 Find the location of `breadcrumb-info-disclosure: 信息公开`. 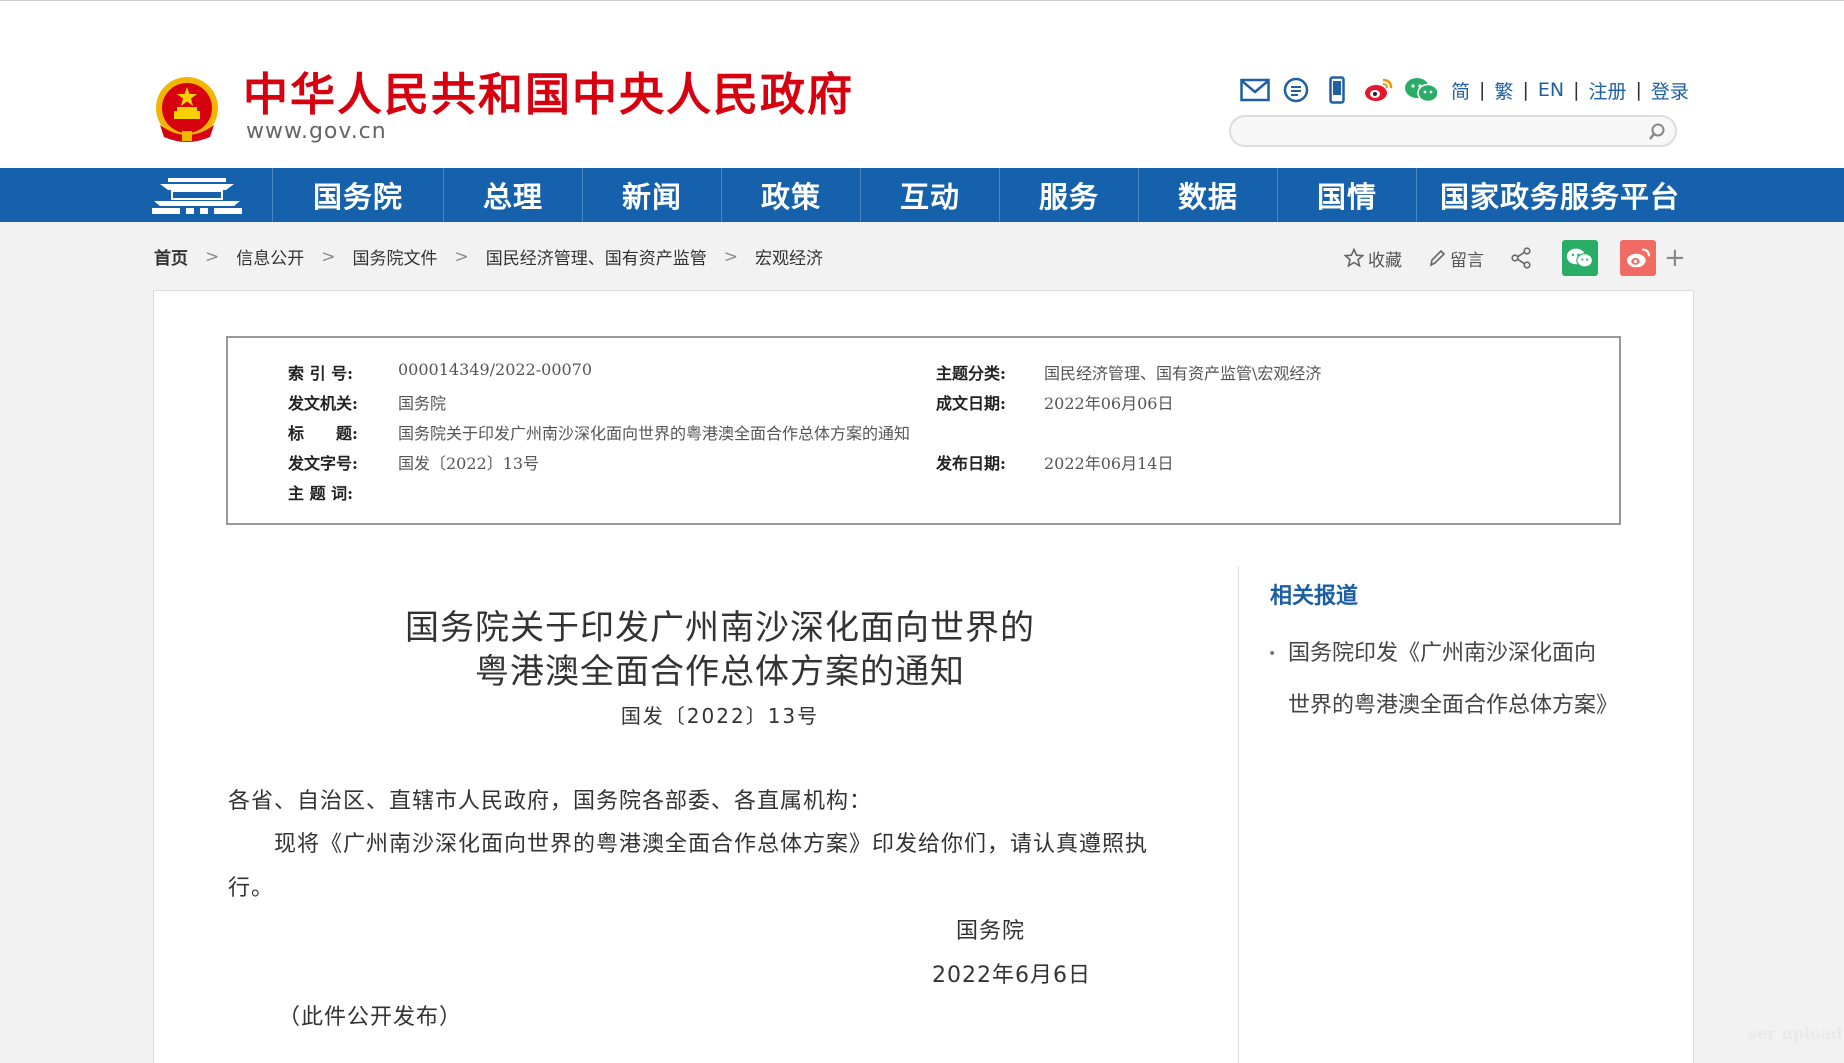

breadcrumb-info-disclosure: 信息公开 is located at coordinates (270, 256).